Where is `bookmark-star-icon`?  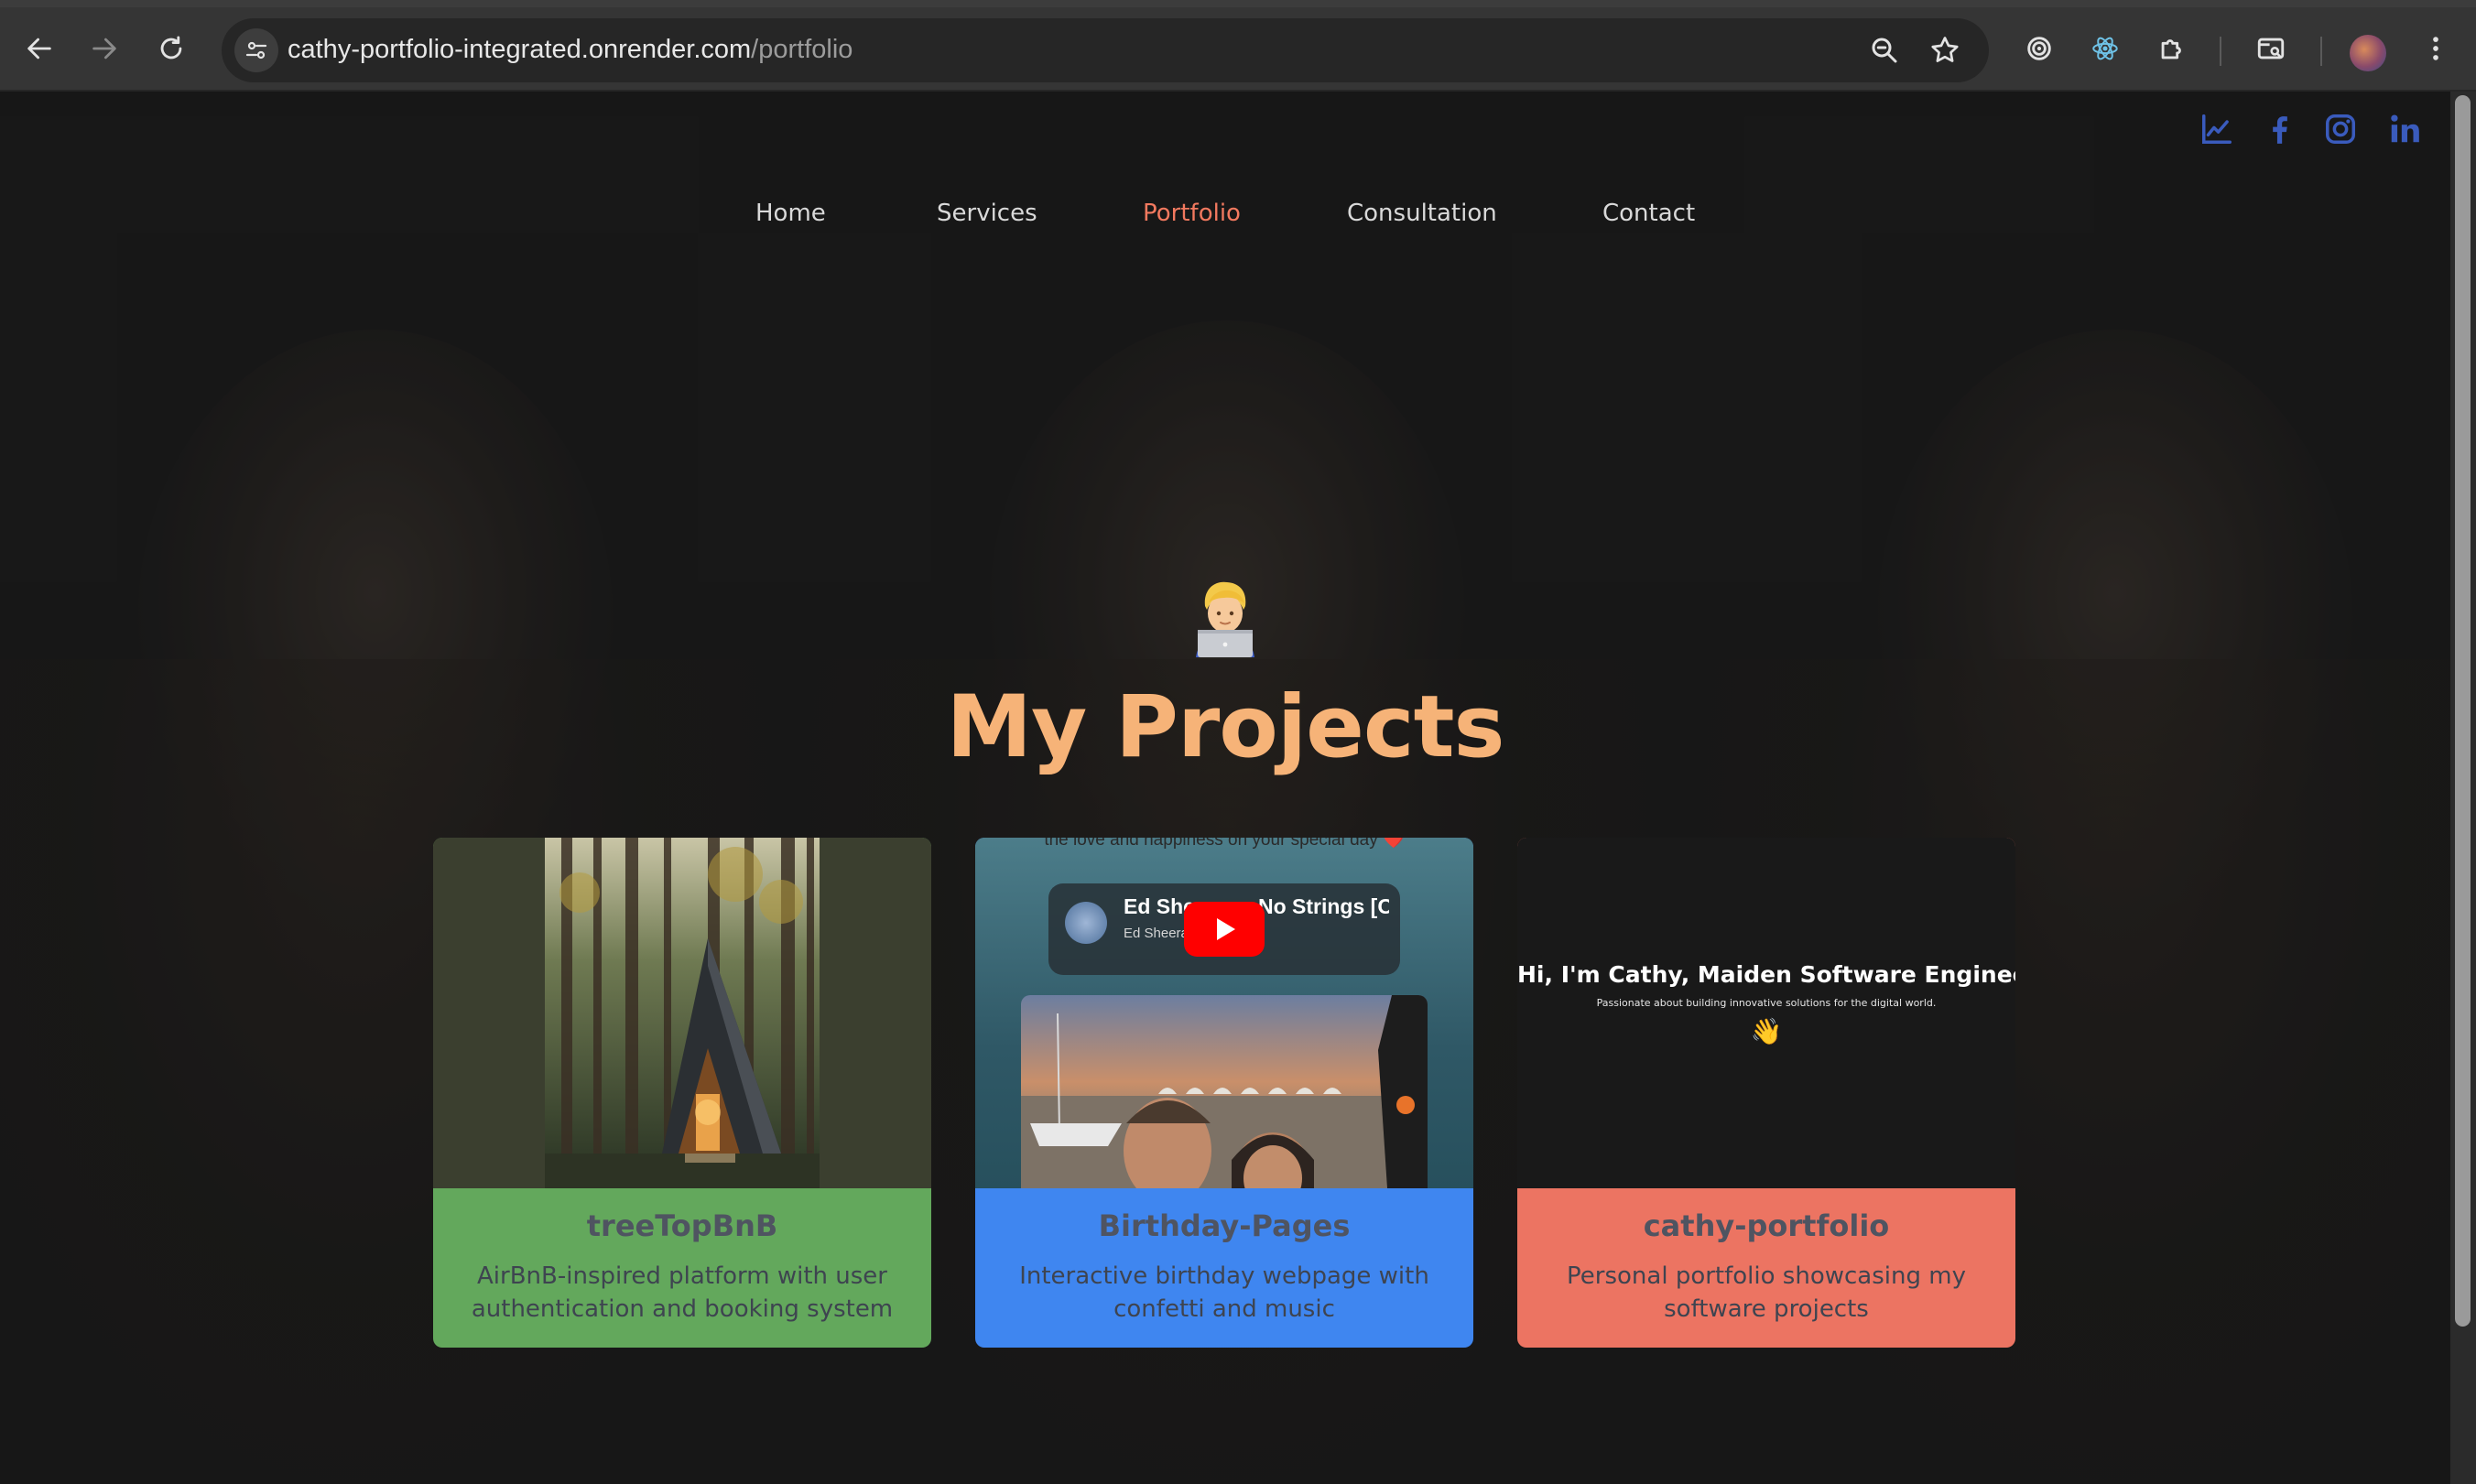
bookmark-star-icon is located at coordinates (1945, 51).